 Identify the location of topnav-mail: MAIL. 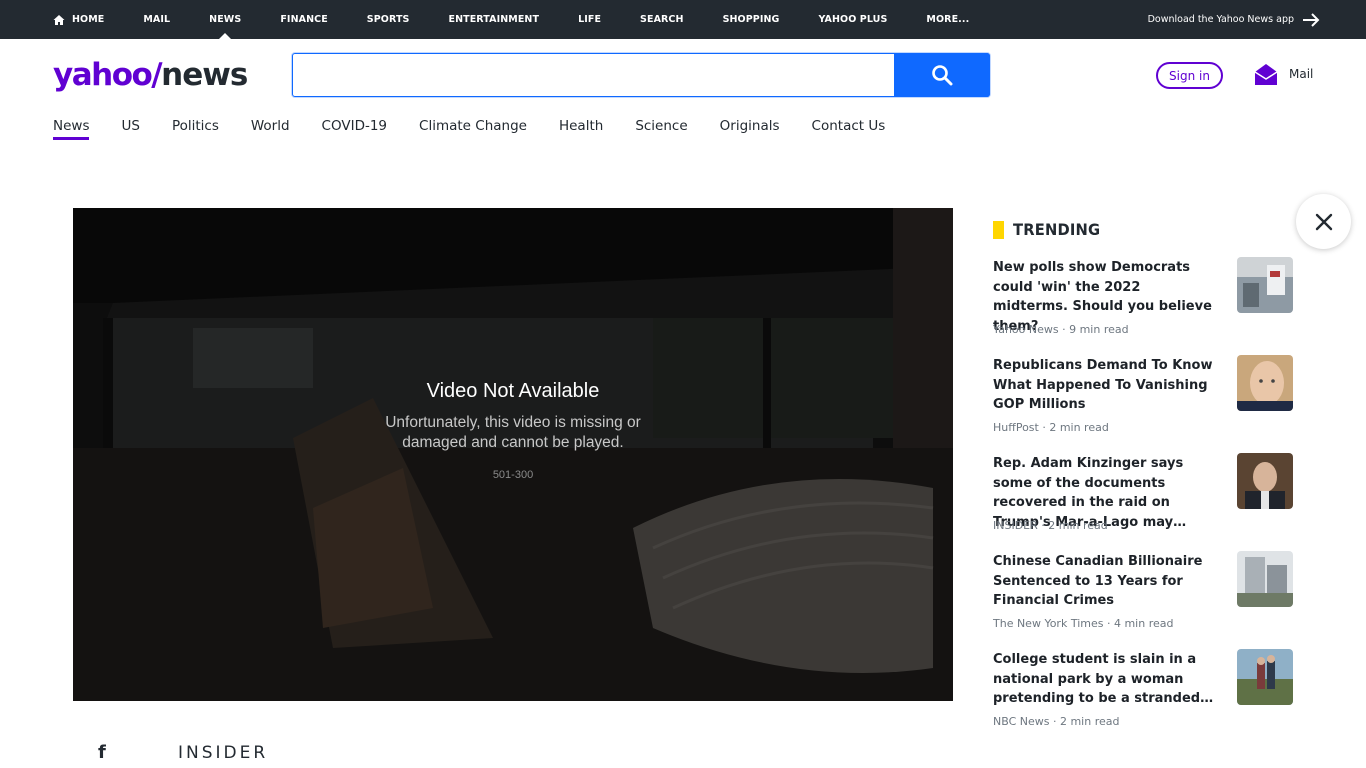
(156, 19).